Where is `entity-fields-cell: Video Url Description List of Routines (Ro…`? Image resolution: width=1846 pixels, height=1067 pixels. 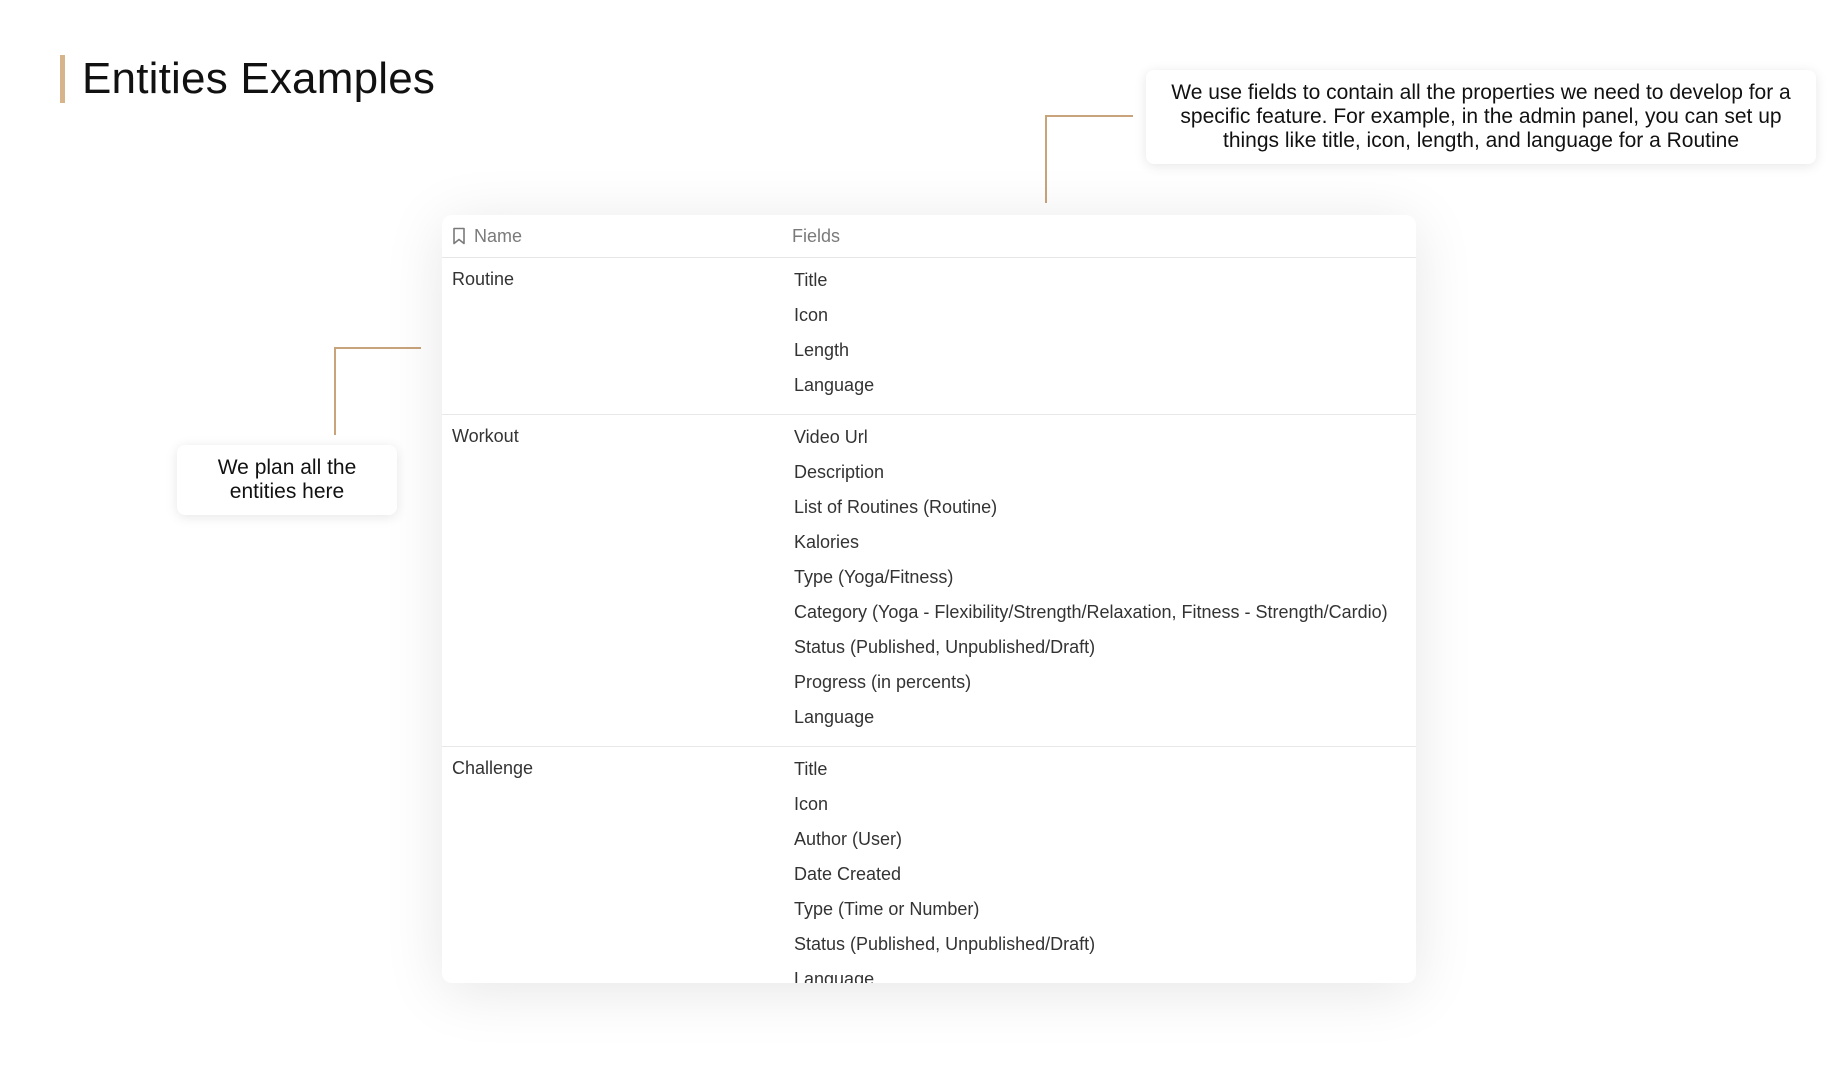 entity-fields-cell: Video Url Description List of Routines (Ro… is located at coordinates (1091, 580).